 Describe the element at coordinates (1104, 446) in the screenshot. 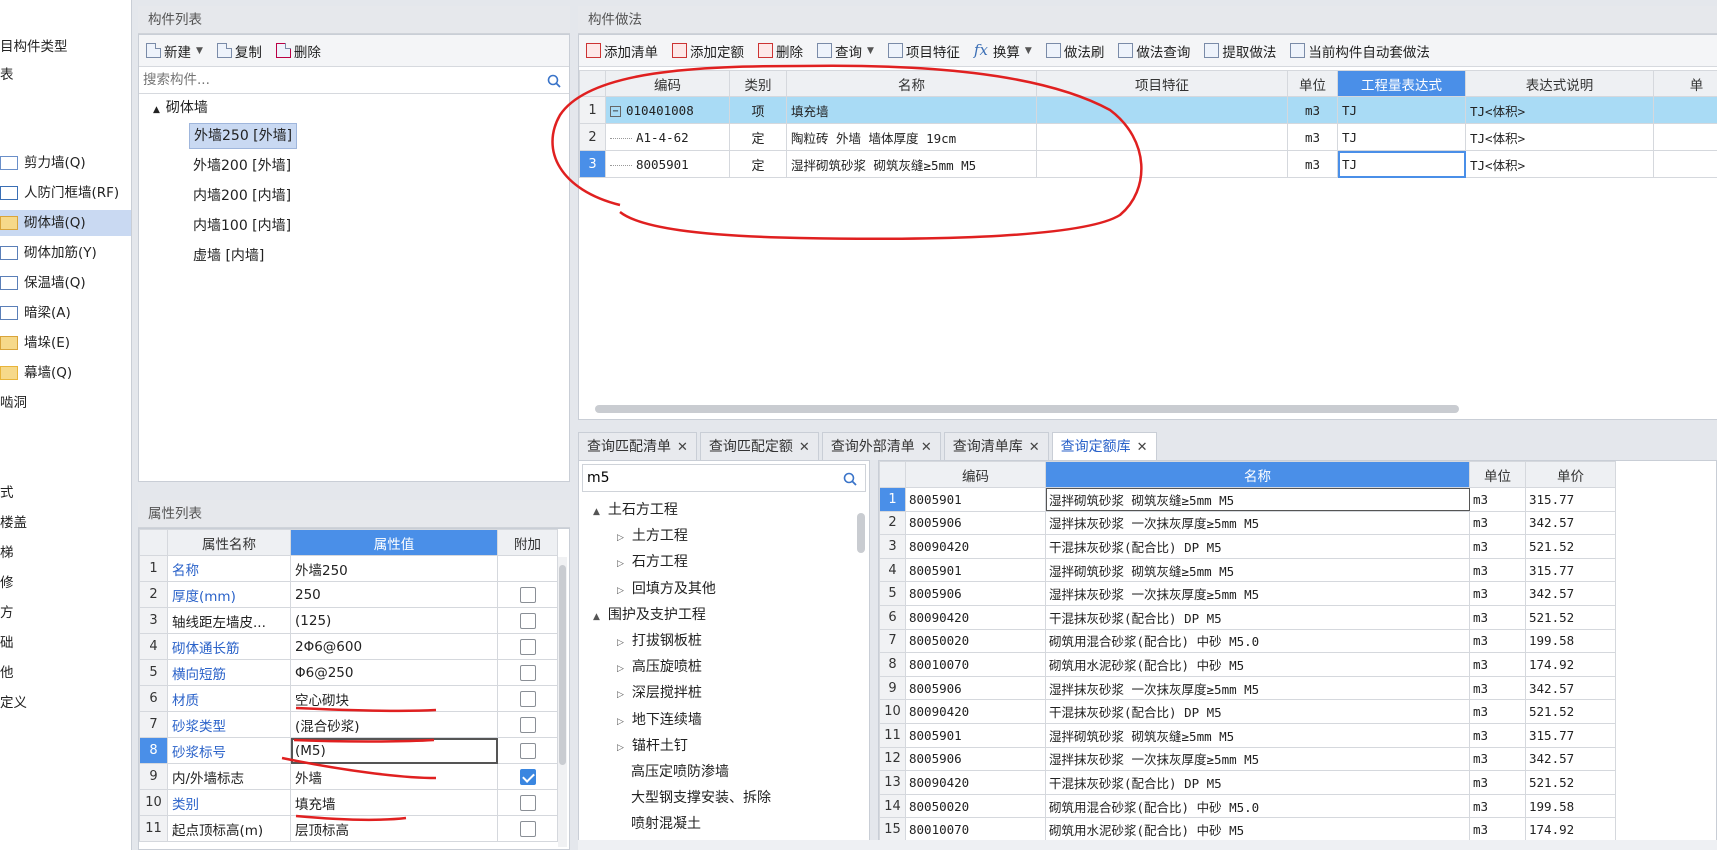

I see `query-tab: 查询定额库 ✕` at that location.